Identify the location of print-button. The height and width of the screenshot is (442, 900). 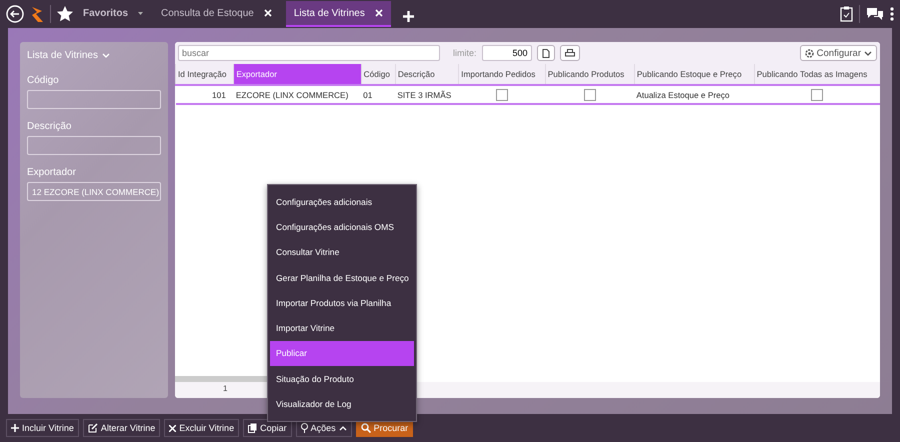
(570, 53).